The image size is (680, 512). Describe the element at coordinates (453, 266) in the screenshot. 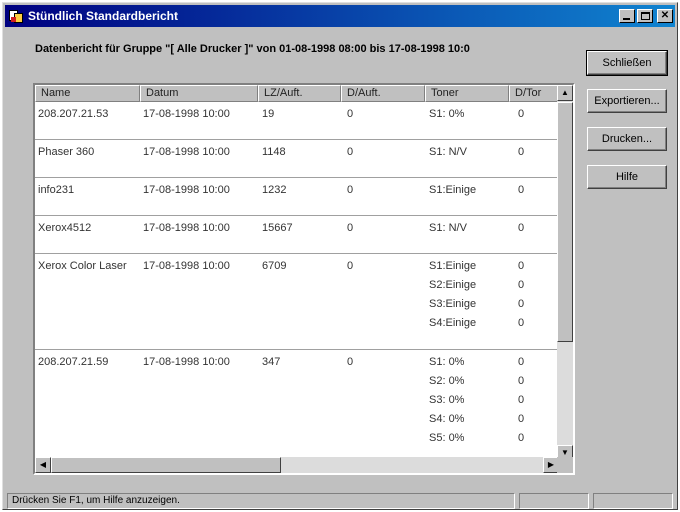

I see `toner-value: S1:Einige` at that location.